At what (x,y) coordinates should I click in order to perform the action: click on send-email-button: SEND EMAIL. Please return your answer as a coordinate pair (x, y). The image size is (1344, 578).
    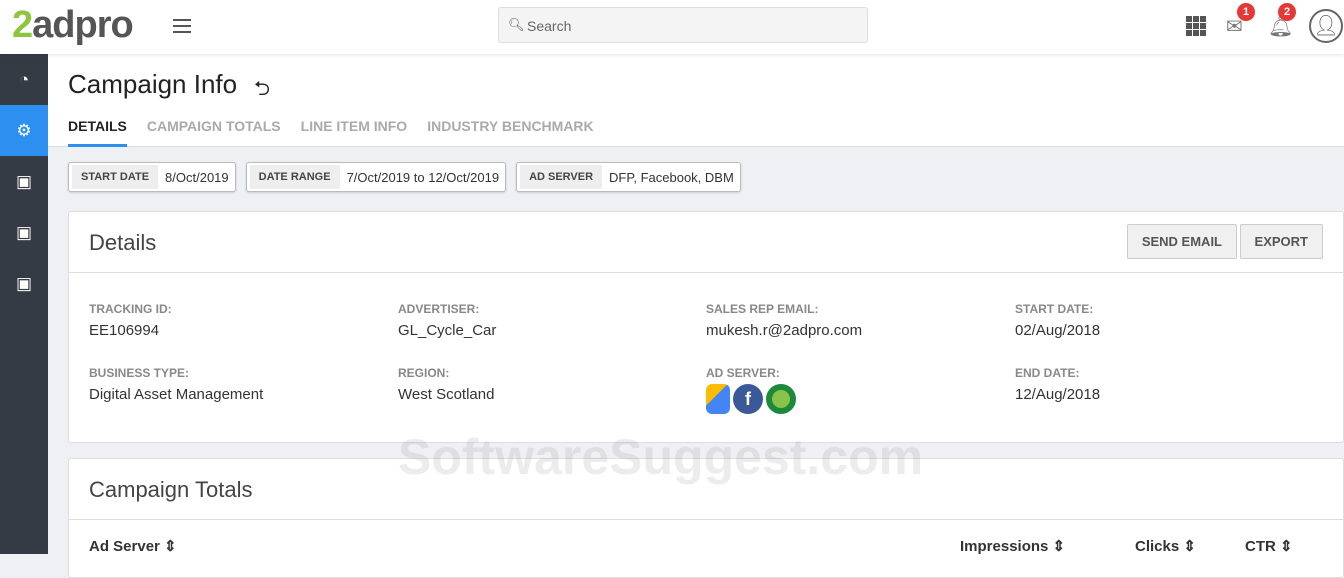
    Looking at the image, I should click on (1181, 241).